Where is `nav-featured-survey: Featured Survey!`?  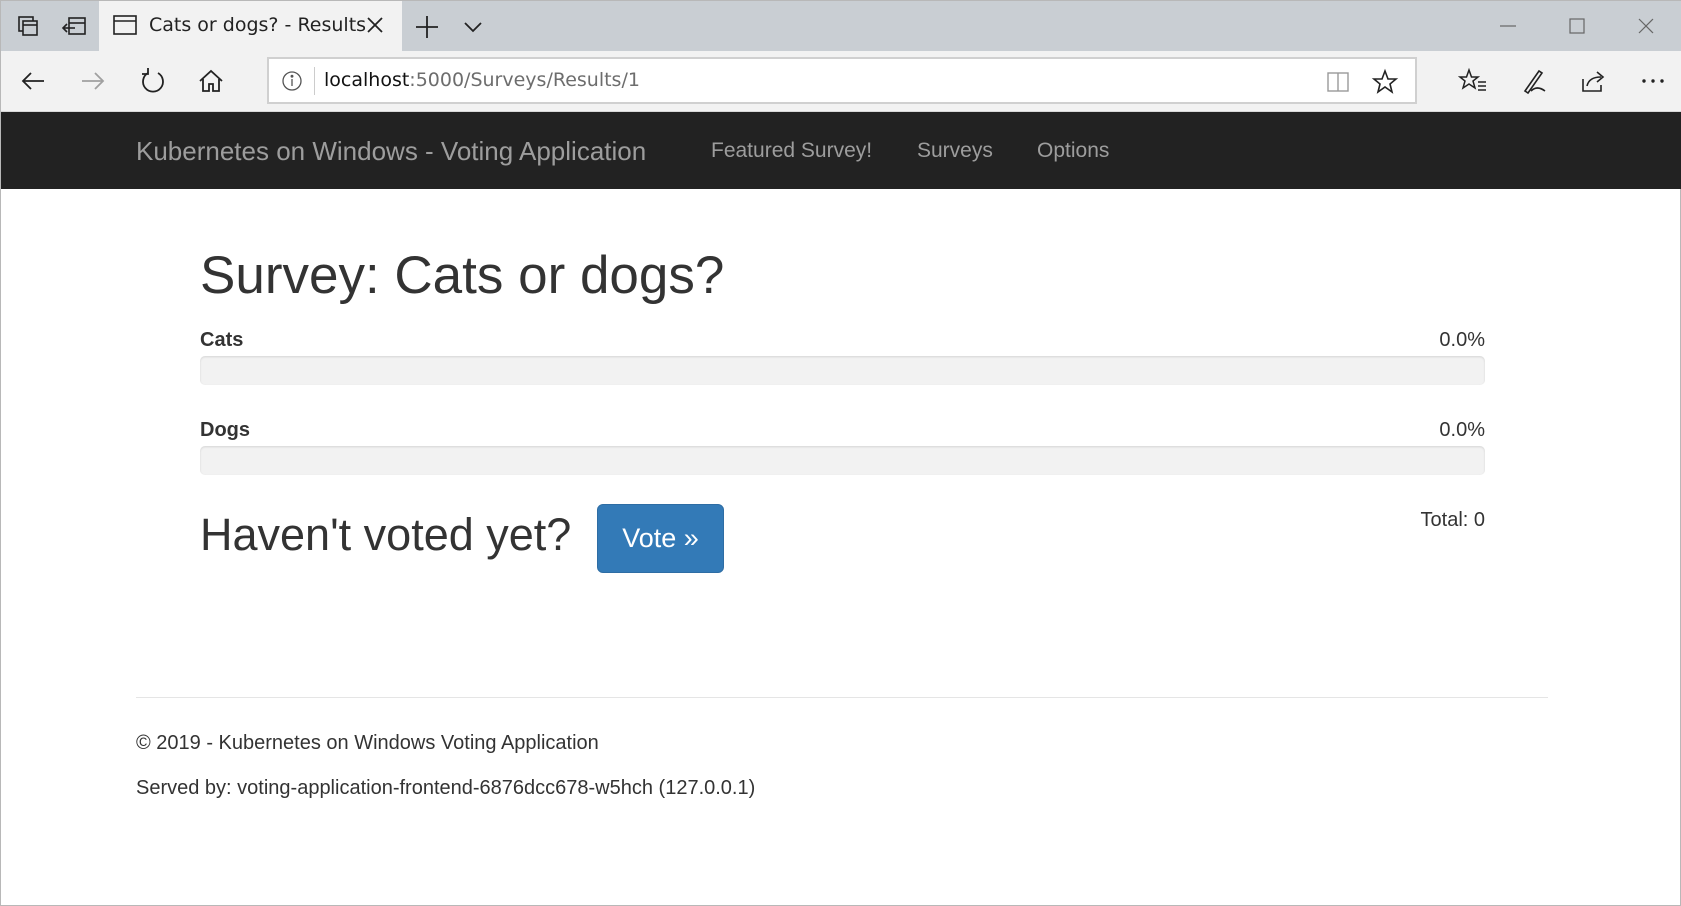 nav-featured-survey: Featured Survey! is located at coordinates (791, 151).